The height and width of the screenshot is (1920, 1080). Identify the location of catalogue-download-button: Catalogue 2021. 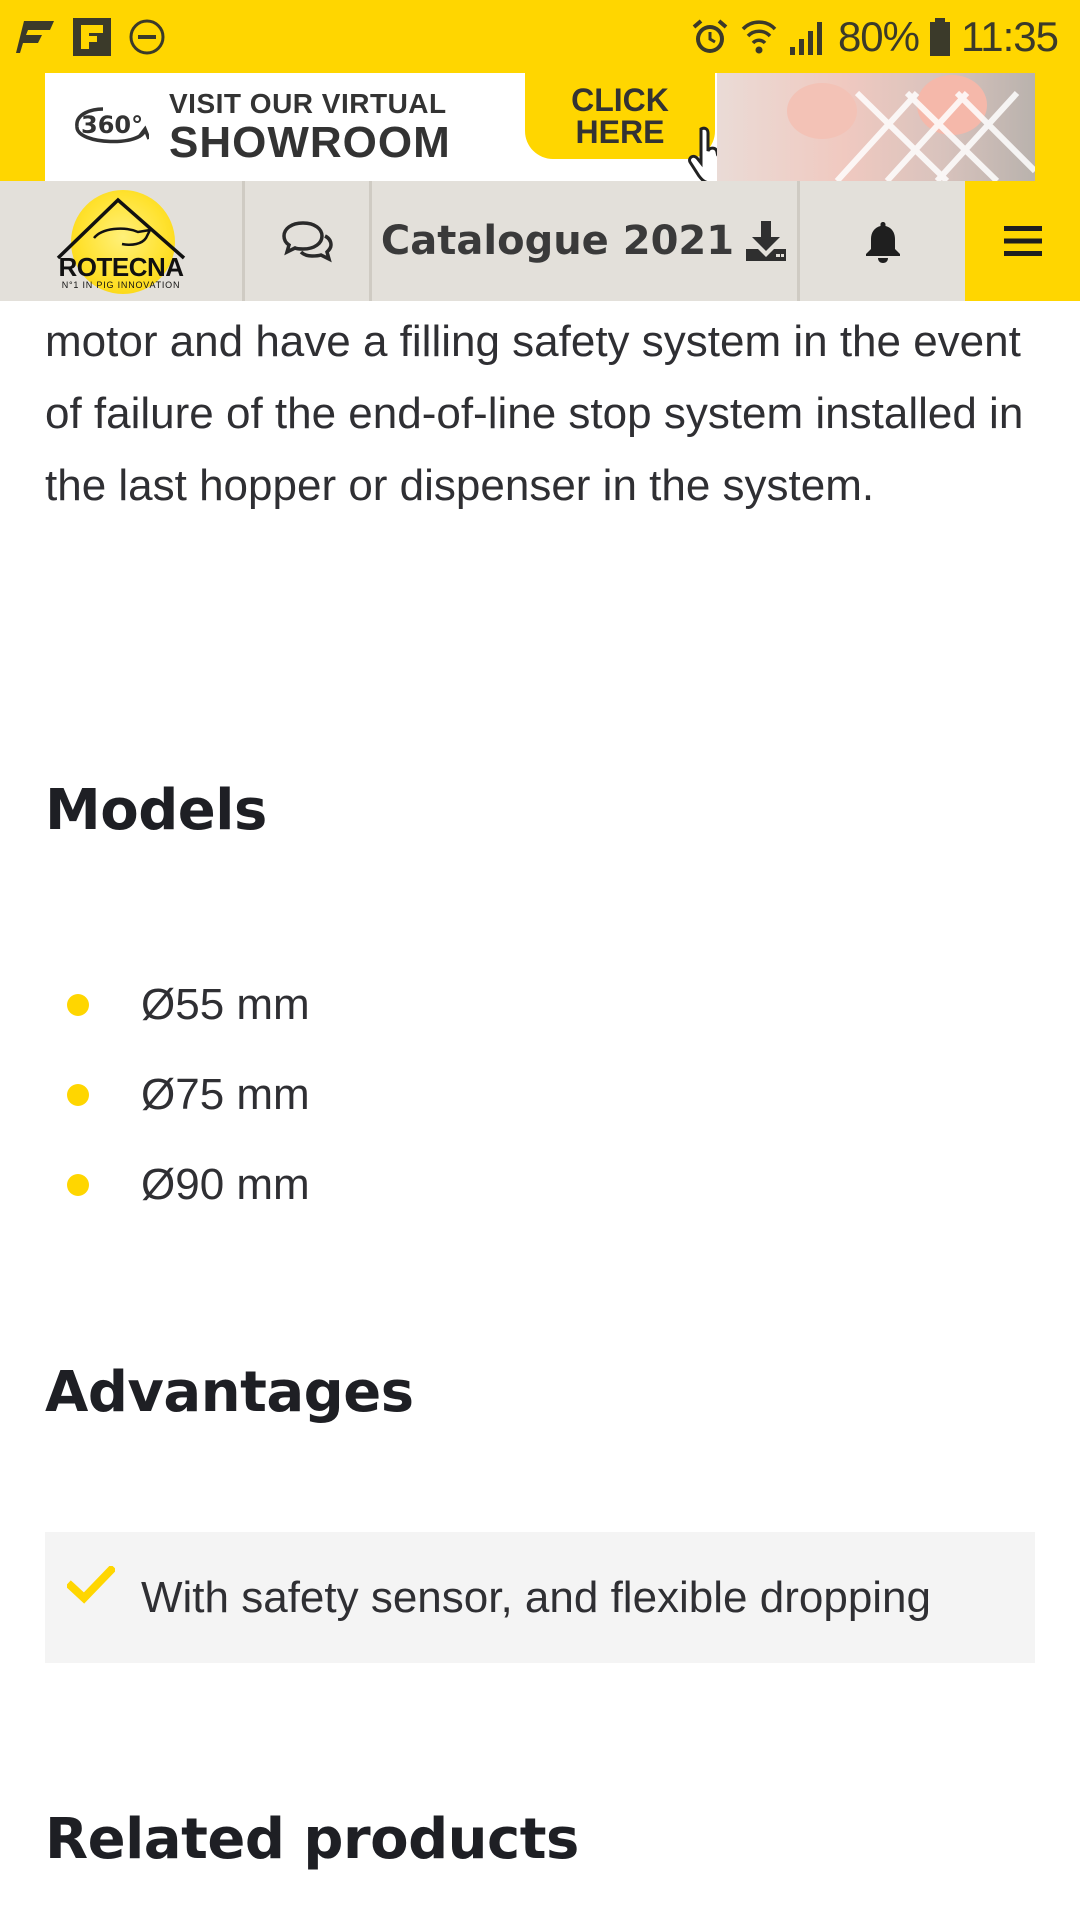
(586, 241).